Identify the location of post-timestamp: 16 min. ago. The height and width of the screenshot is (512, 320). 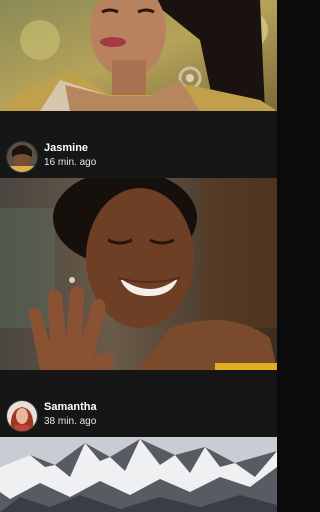
(70, 162).